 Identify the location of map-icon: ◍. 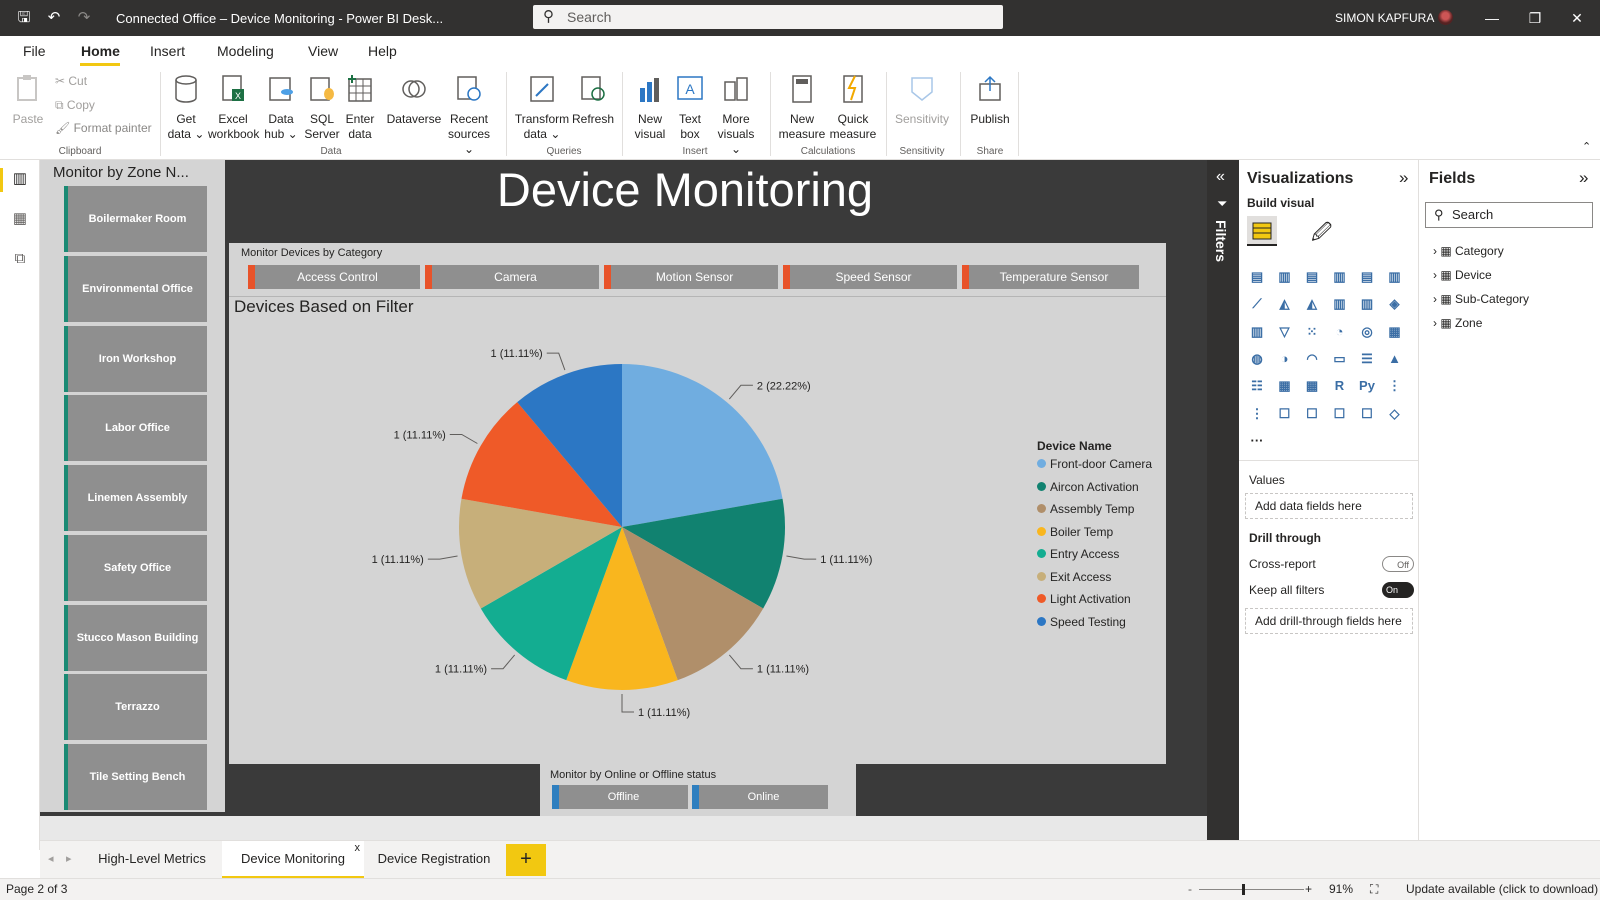
(1257, 359).